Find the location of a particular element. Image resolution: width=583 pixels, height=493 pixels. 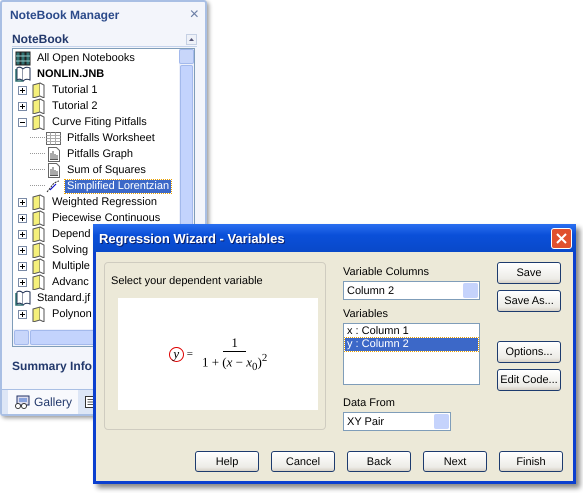

list-item: y : Column 2 is located at coordinates (411, 344).